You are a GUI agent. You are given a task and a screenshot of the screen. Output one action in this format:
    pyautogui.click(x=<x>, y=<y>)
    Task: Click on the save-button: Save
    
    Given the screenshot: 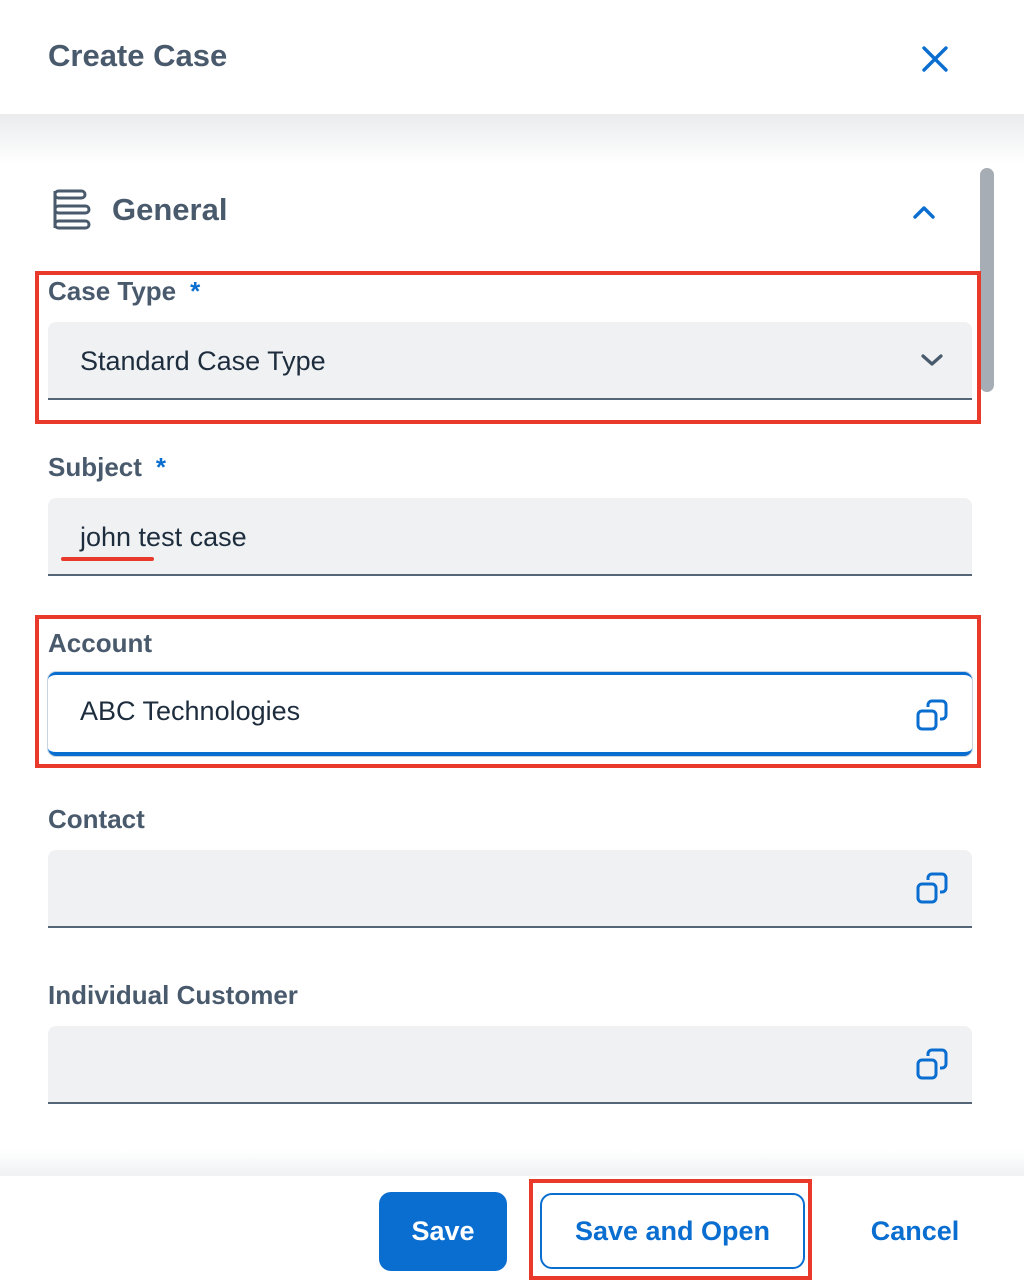 What is the action you would take?
    pyautogui.click(x=443, y=1231)
    